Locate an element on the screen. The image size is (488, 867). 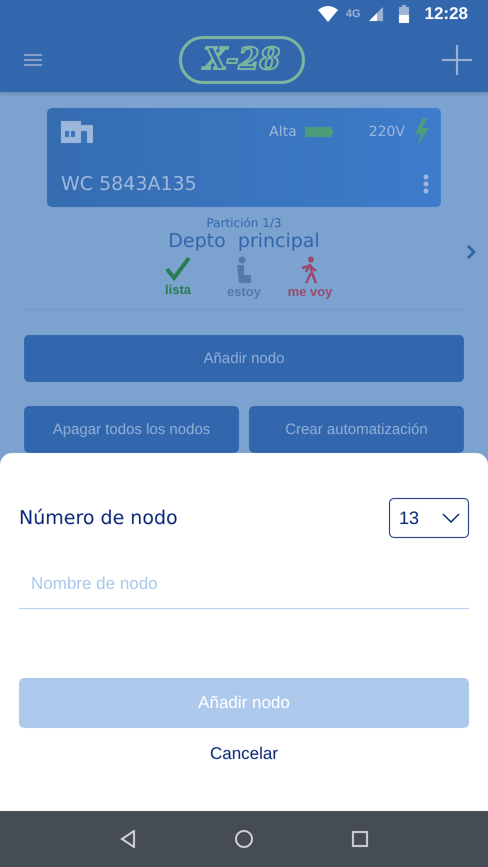
signal-icon is located at coordinates (375, 14).